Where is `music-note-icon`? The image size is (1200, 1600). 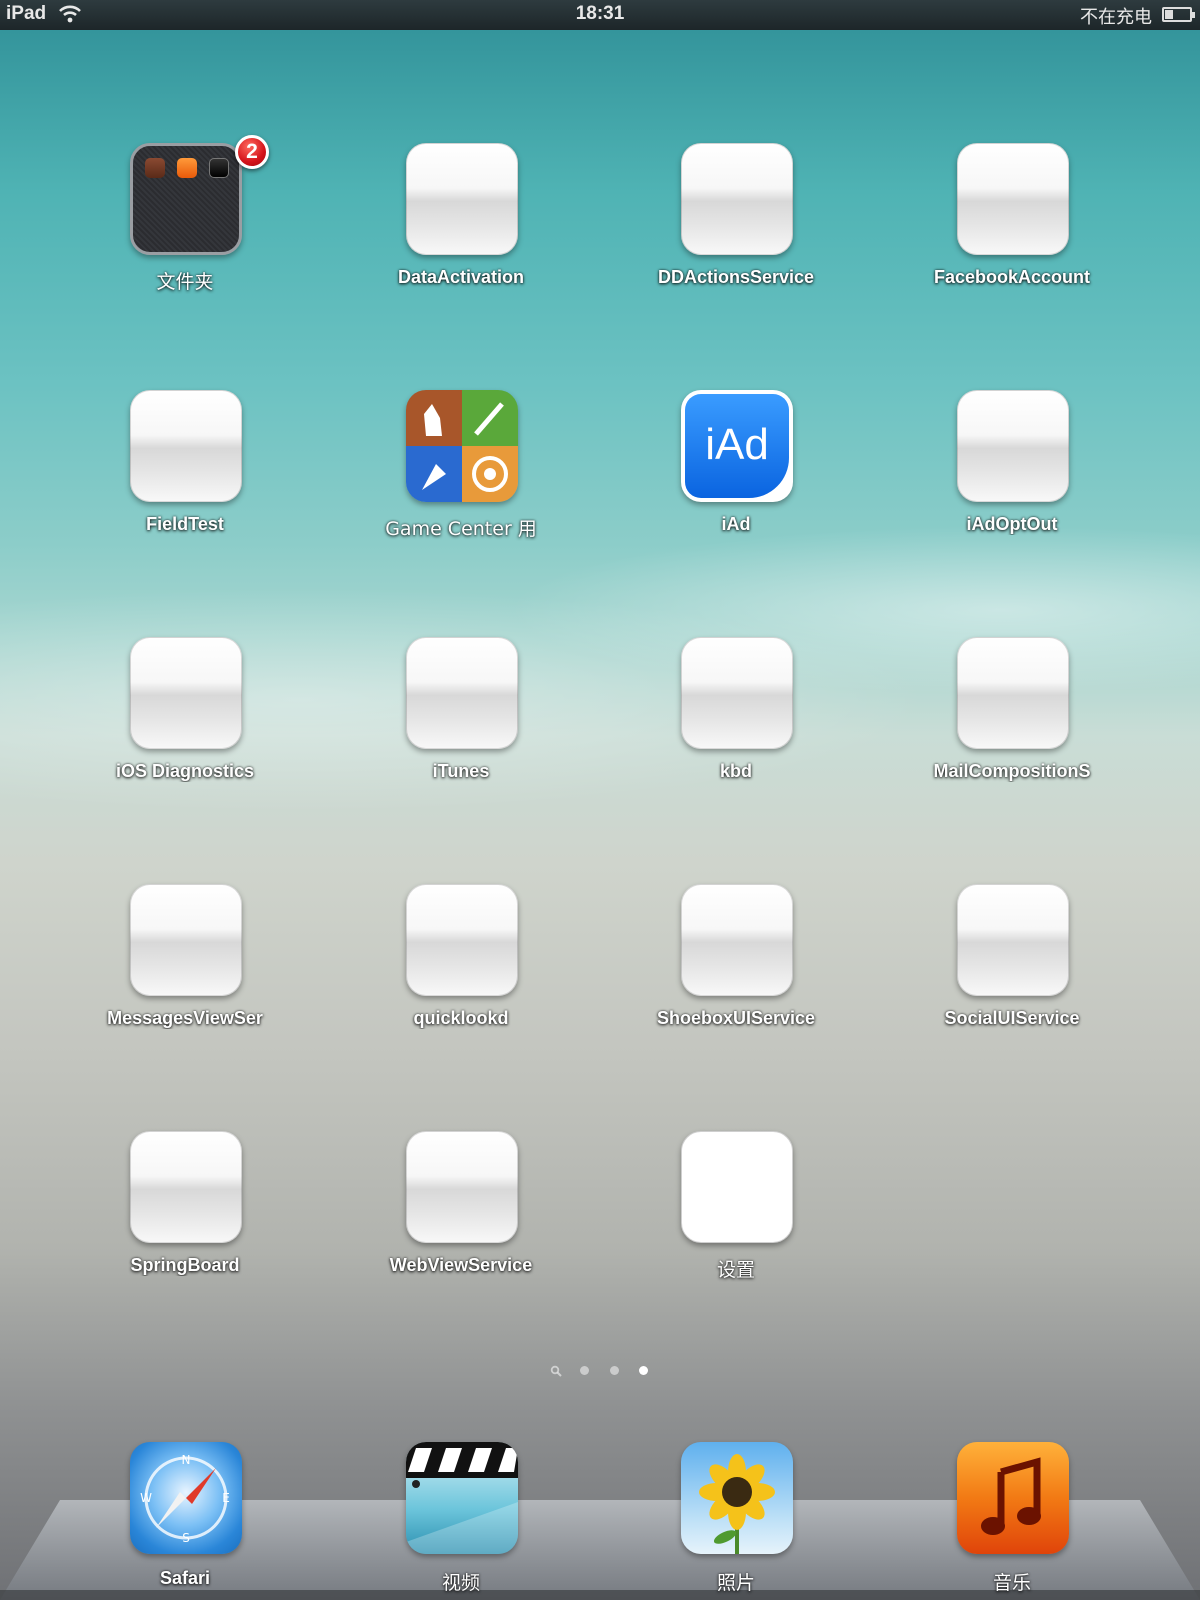
music-note-icon is located at coordinates (1013, 1498).